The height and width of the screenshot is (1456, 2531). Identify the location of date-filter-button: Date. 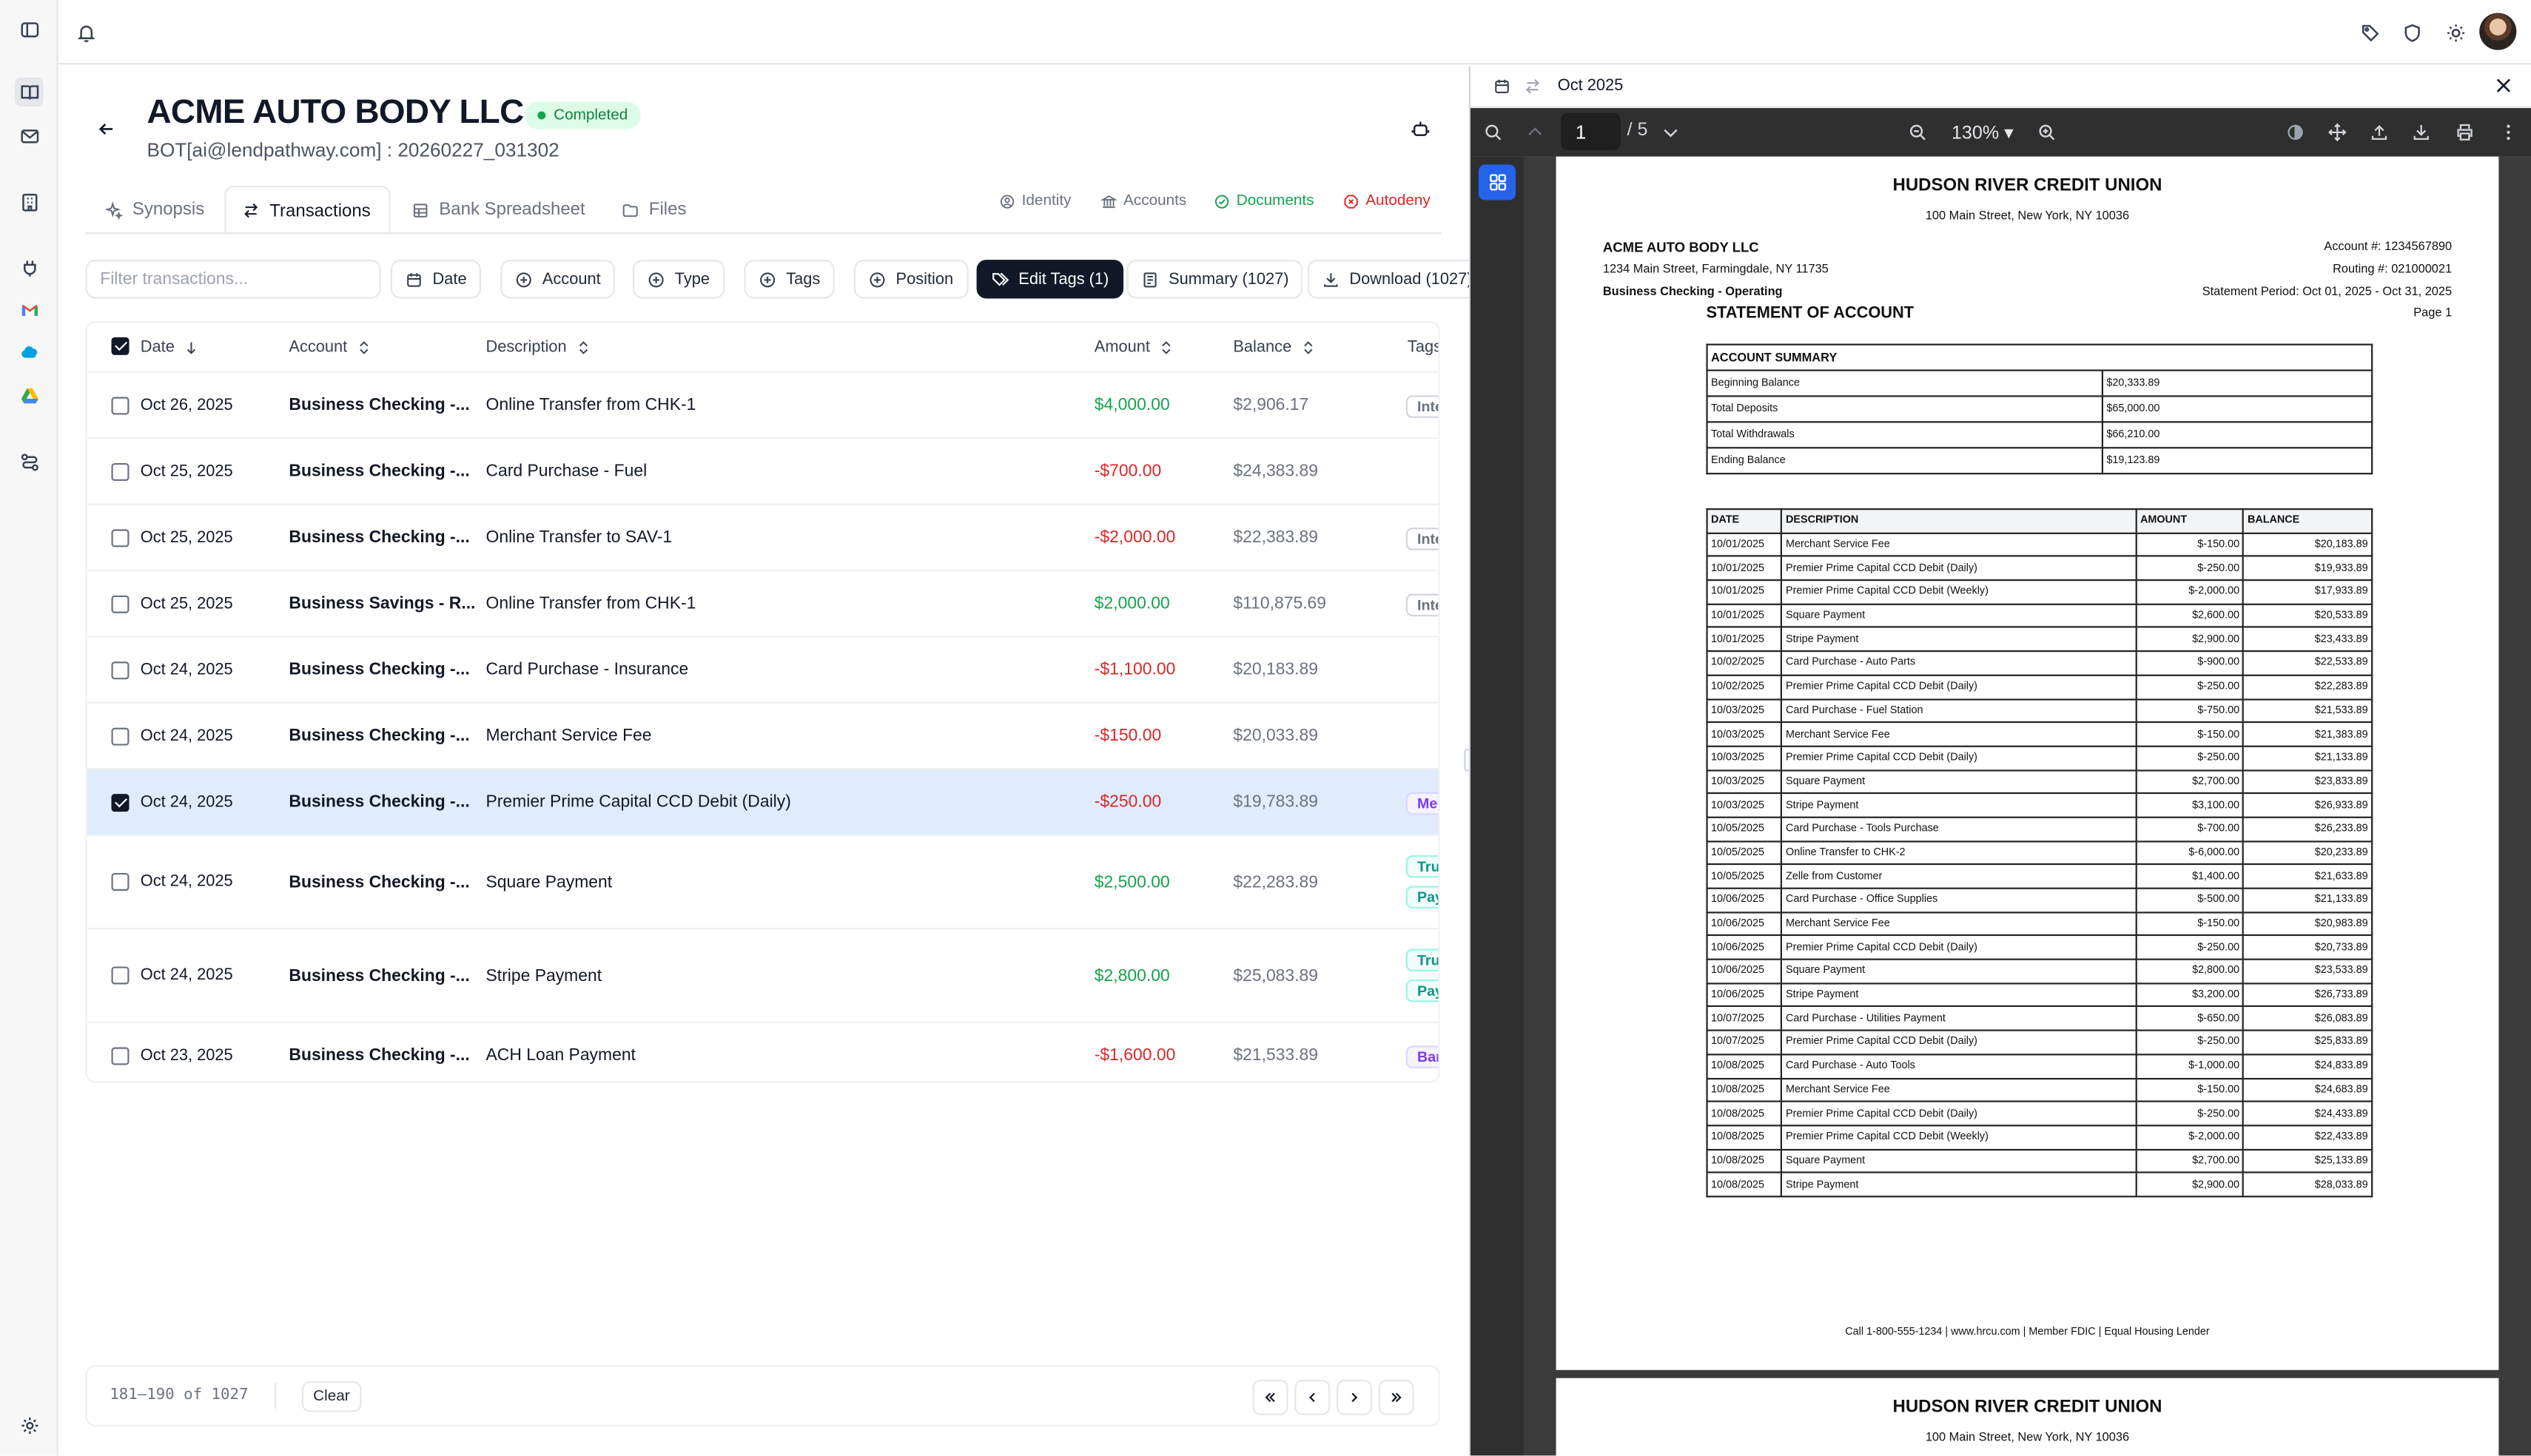
(436, 280).